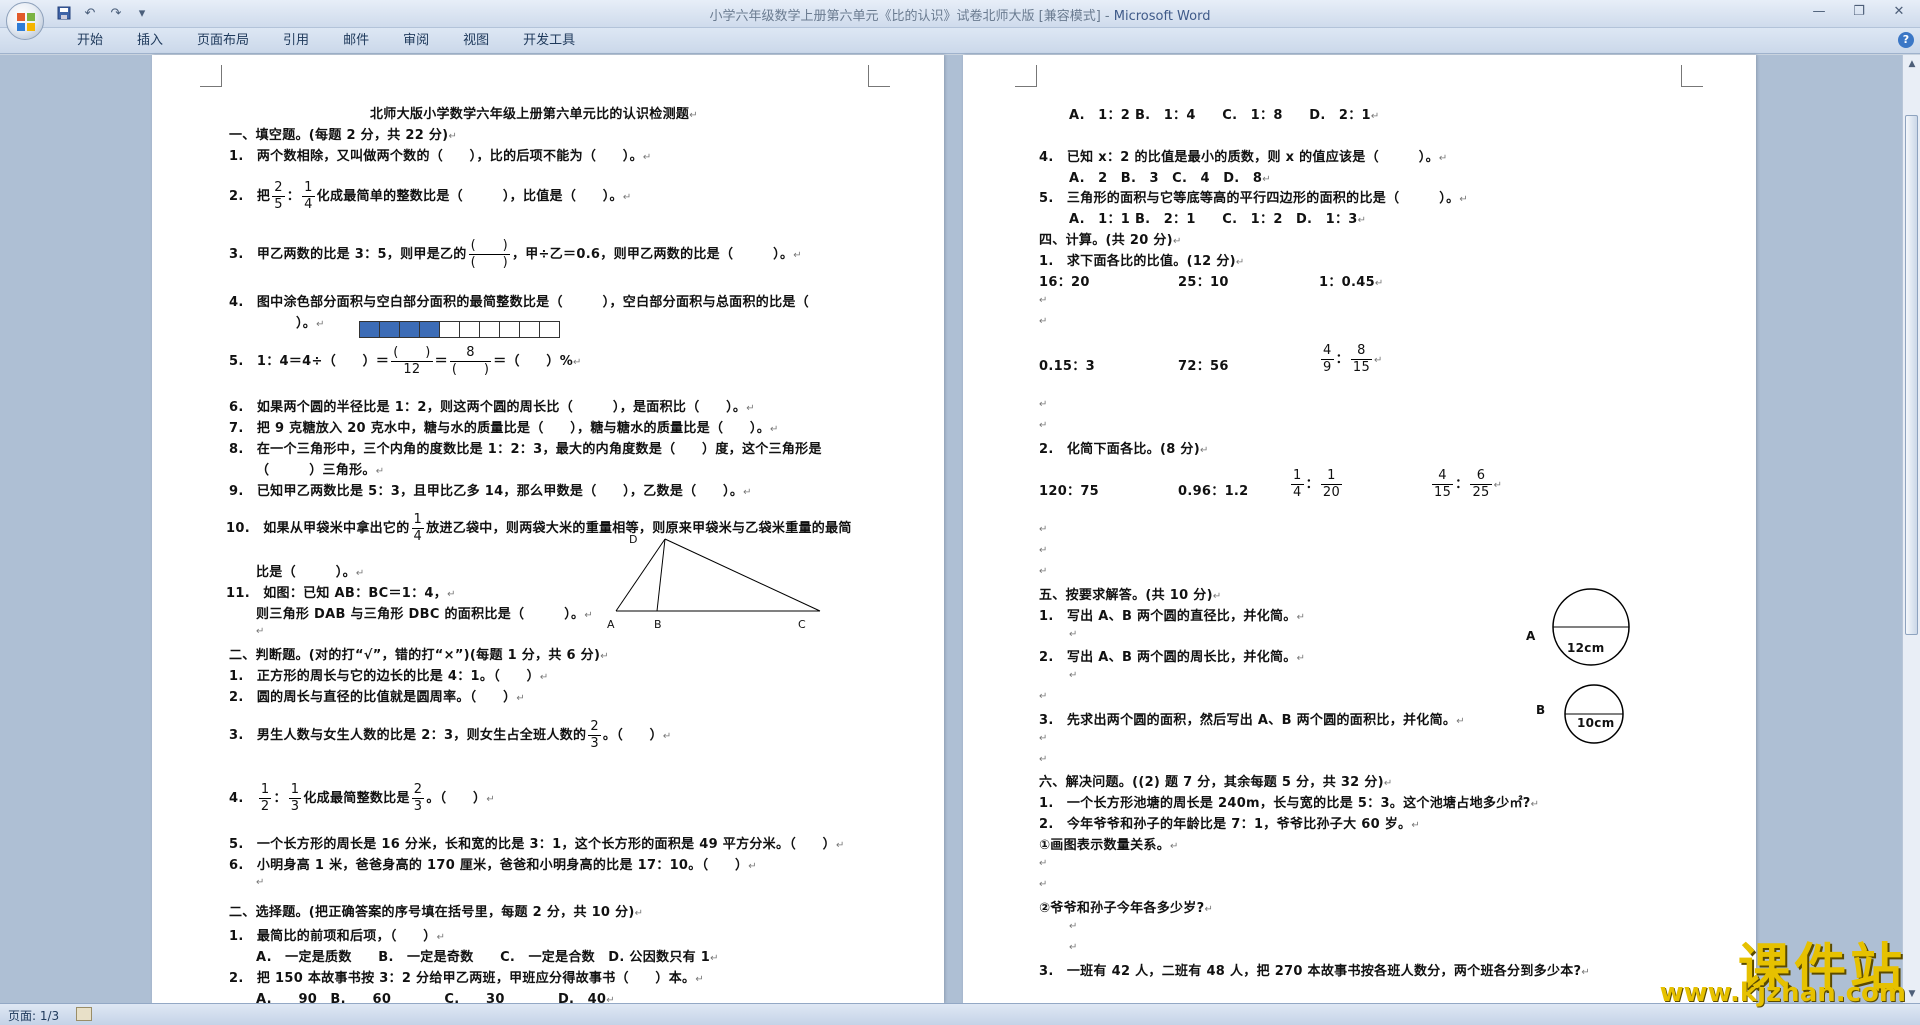  Describe the element at coordinates (84, 1014) in the screenshot. I see `proofing-icon` at that location.